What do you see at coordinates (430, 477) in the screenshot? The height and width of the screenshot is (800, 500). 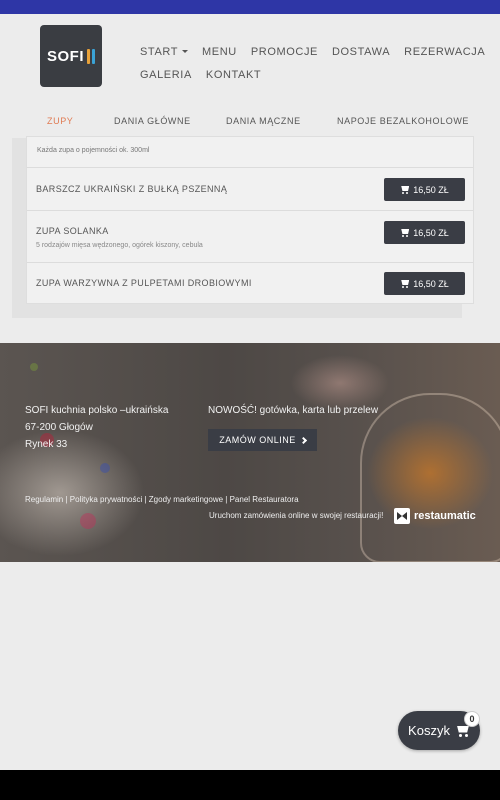 I see `tea-glass-decoration` at bounding box center [430, 477].